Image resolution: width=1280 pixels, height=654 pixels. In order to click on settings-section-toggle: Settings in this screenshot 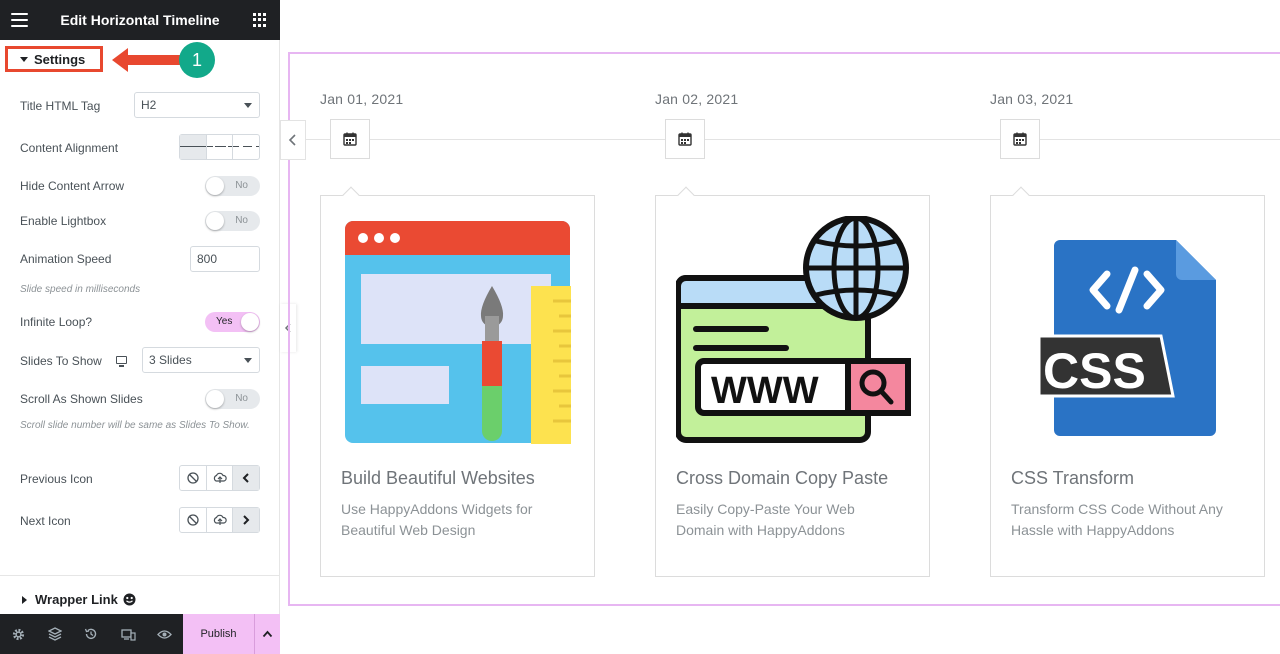, I will do `click(54, 59)`.